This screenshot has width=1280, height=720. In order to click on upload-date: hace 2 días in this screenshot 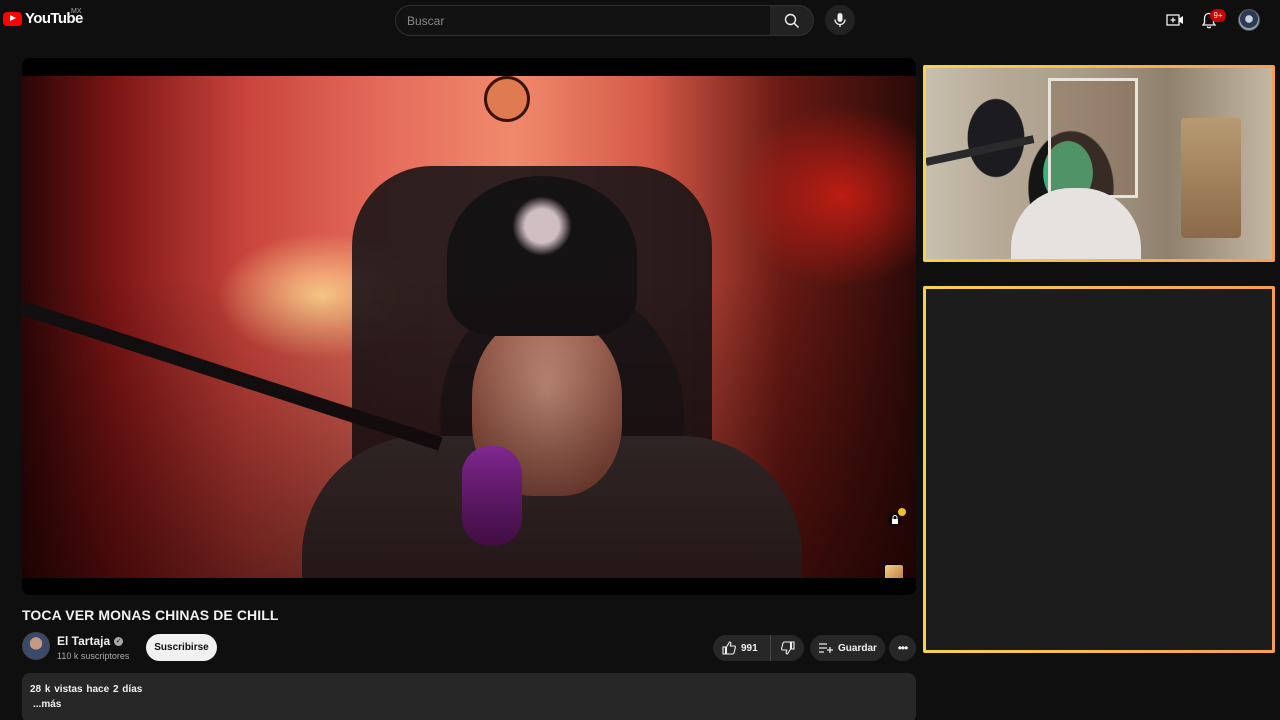, I will do `click(114, 689)`.